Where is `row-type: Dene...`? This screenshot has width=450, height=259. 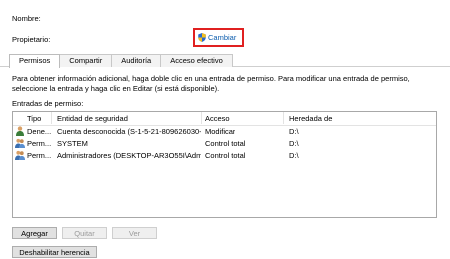 row-type: Dene... is located at coordinates (39, 131).